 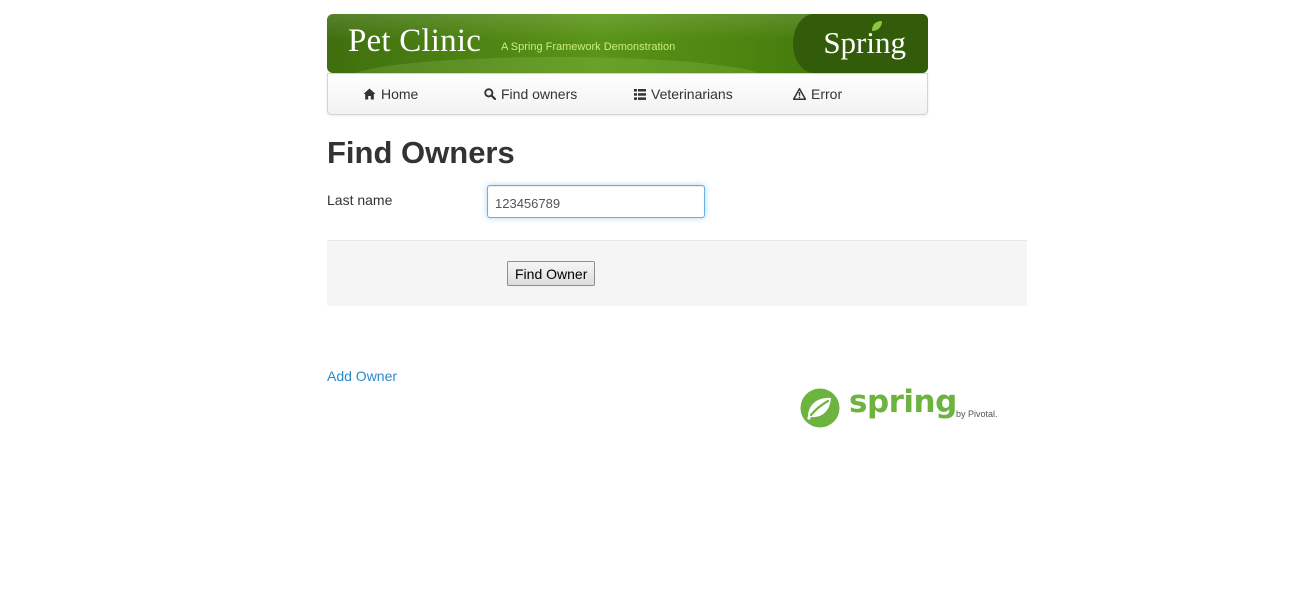 I want to click on warning-icon, so click(x=799, y=94).